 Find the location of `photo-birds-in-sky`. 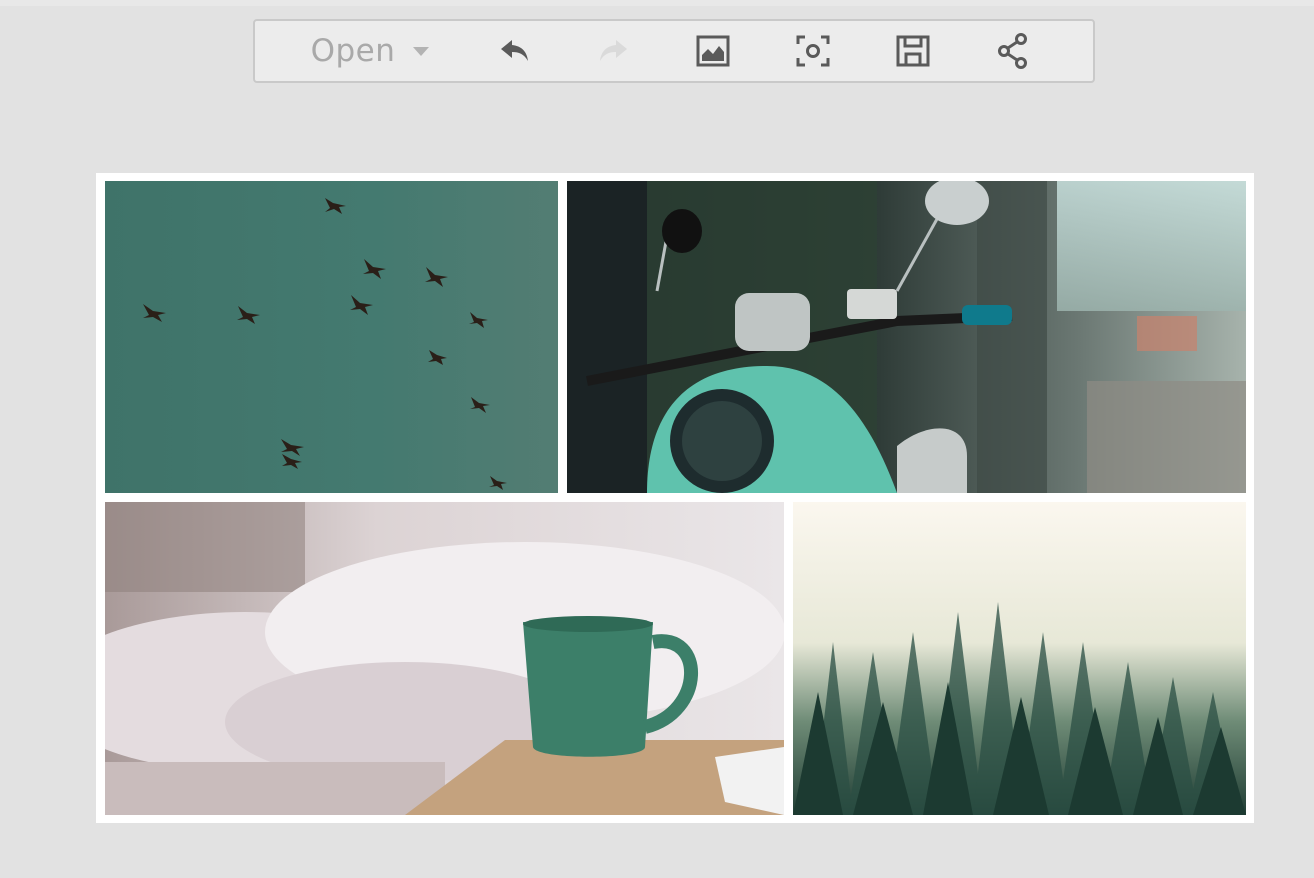

photo-birds-in-sky is located at coordinates (331, 337).